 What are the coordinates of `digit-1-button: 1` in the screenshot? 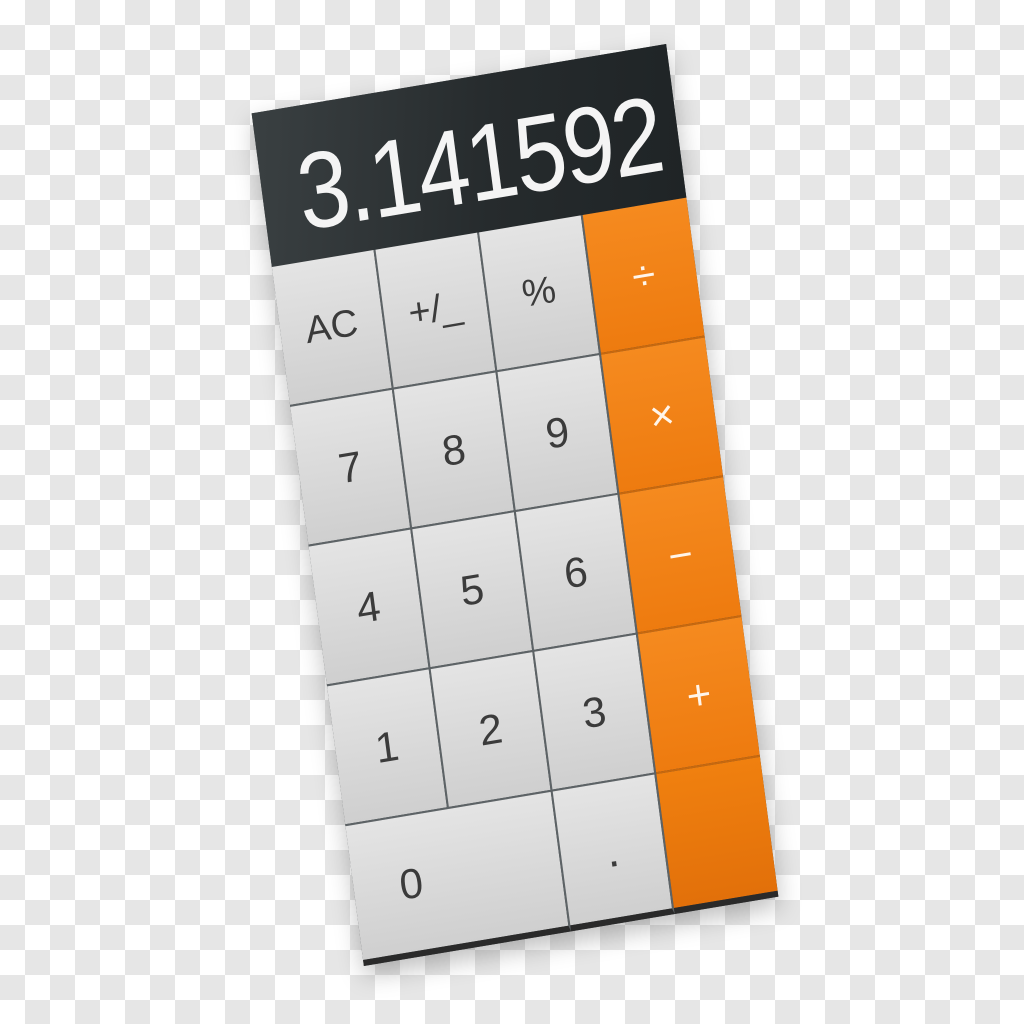 It's located at (388, 748).